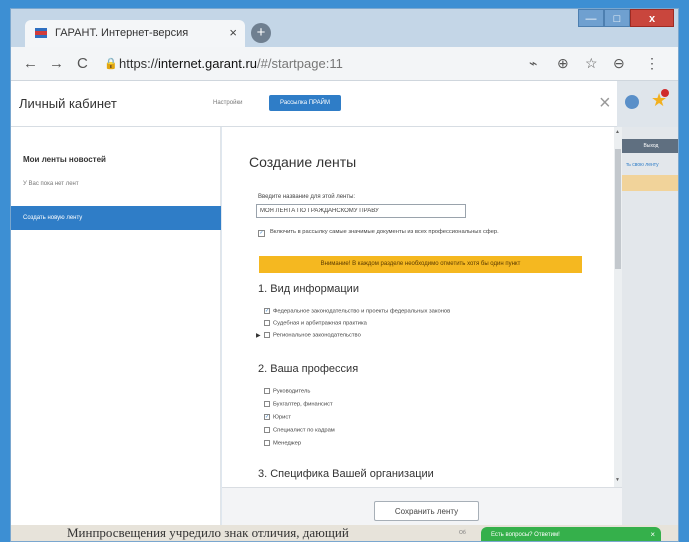 This screenshot has width=689, height=542. What do you see at coordinates (261, 233) in the screenshot?
I see `include-important-checkbox: ✓` at bounding box center [261, 233].